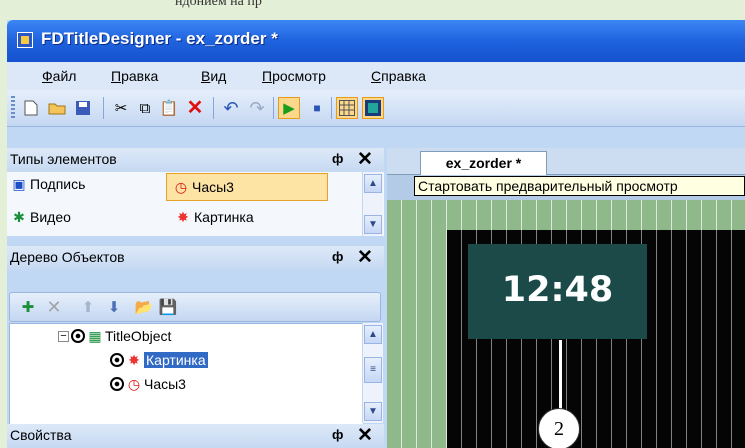  Describe the element at coordinates (50, 217) in the screenshot. I see `list-item-label: Видео` at that location.